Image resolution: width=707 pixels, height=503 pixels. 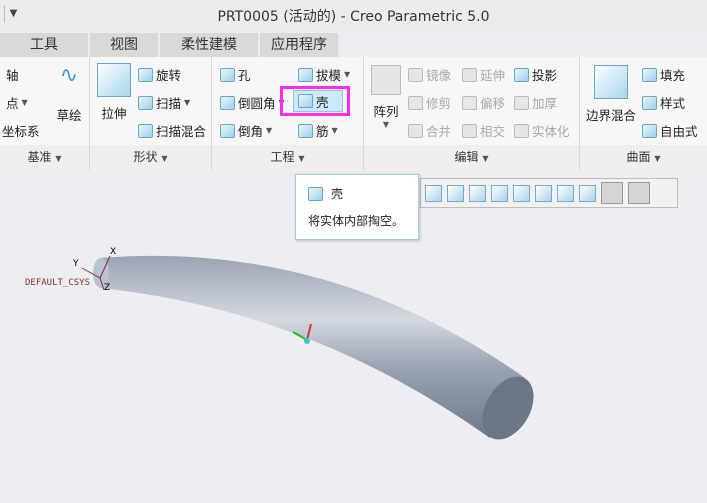 I want to click on csys-z: Z, so click(x=107, y=288).